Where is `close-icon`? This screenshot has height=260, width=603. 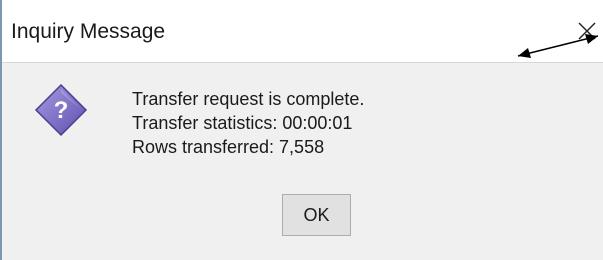
close-icon is located at coordinates (587, 31).